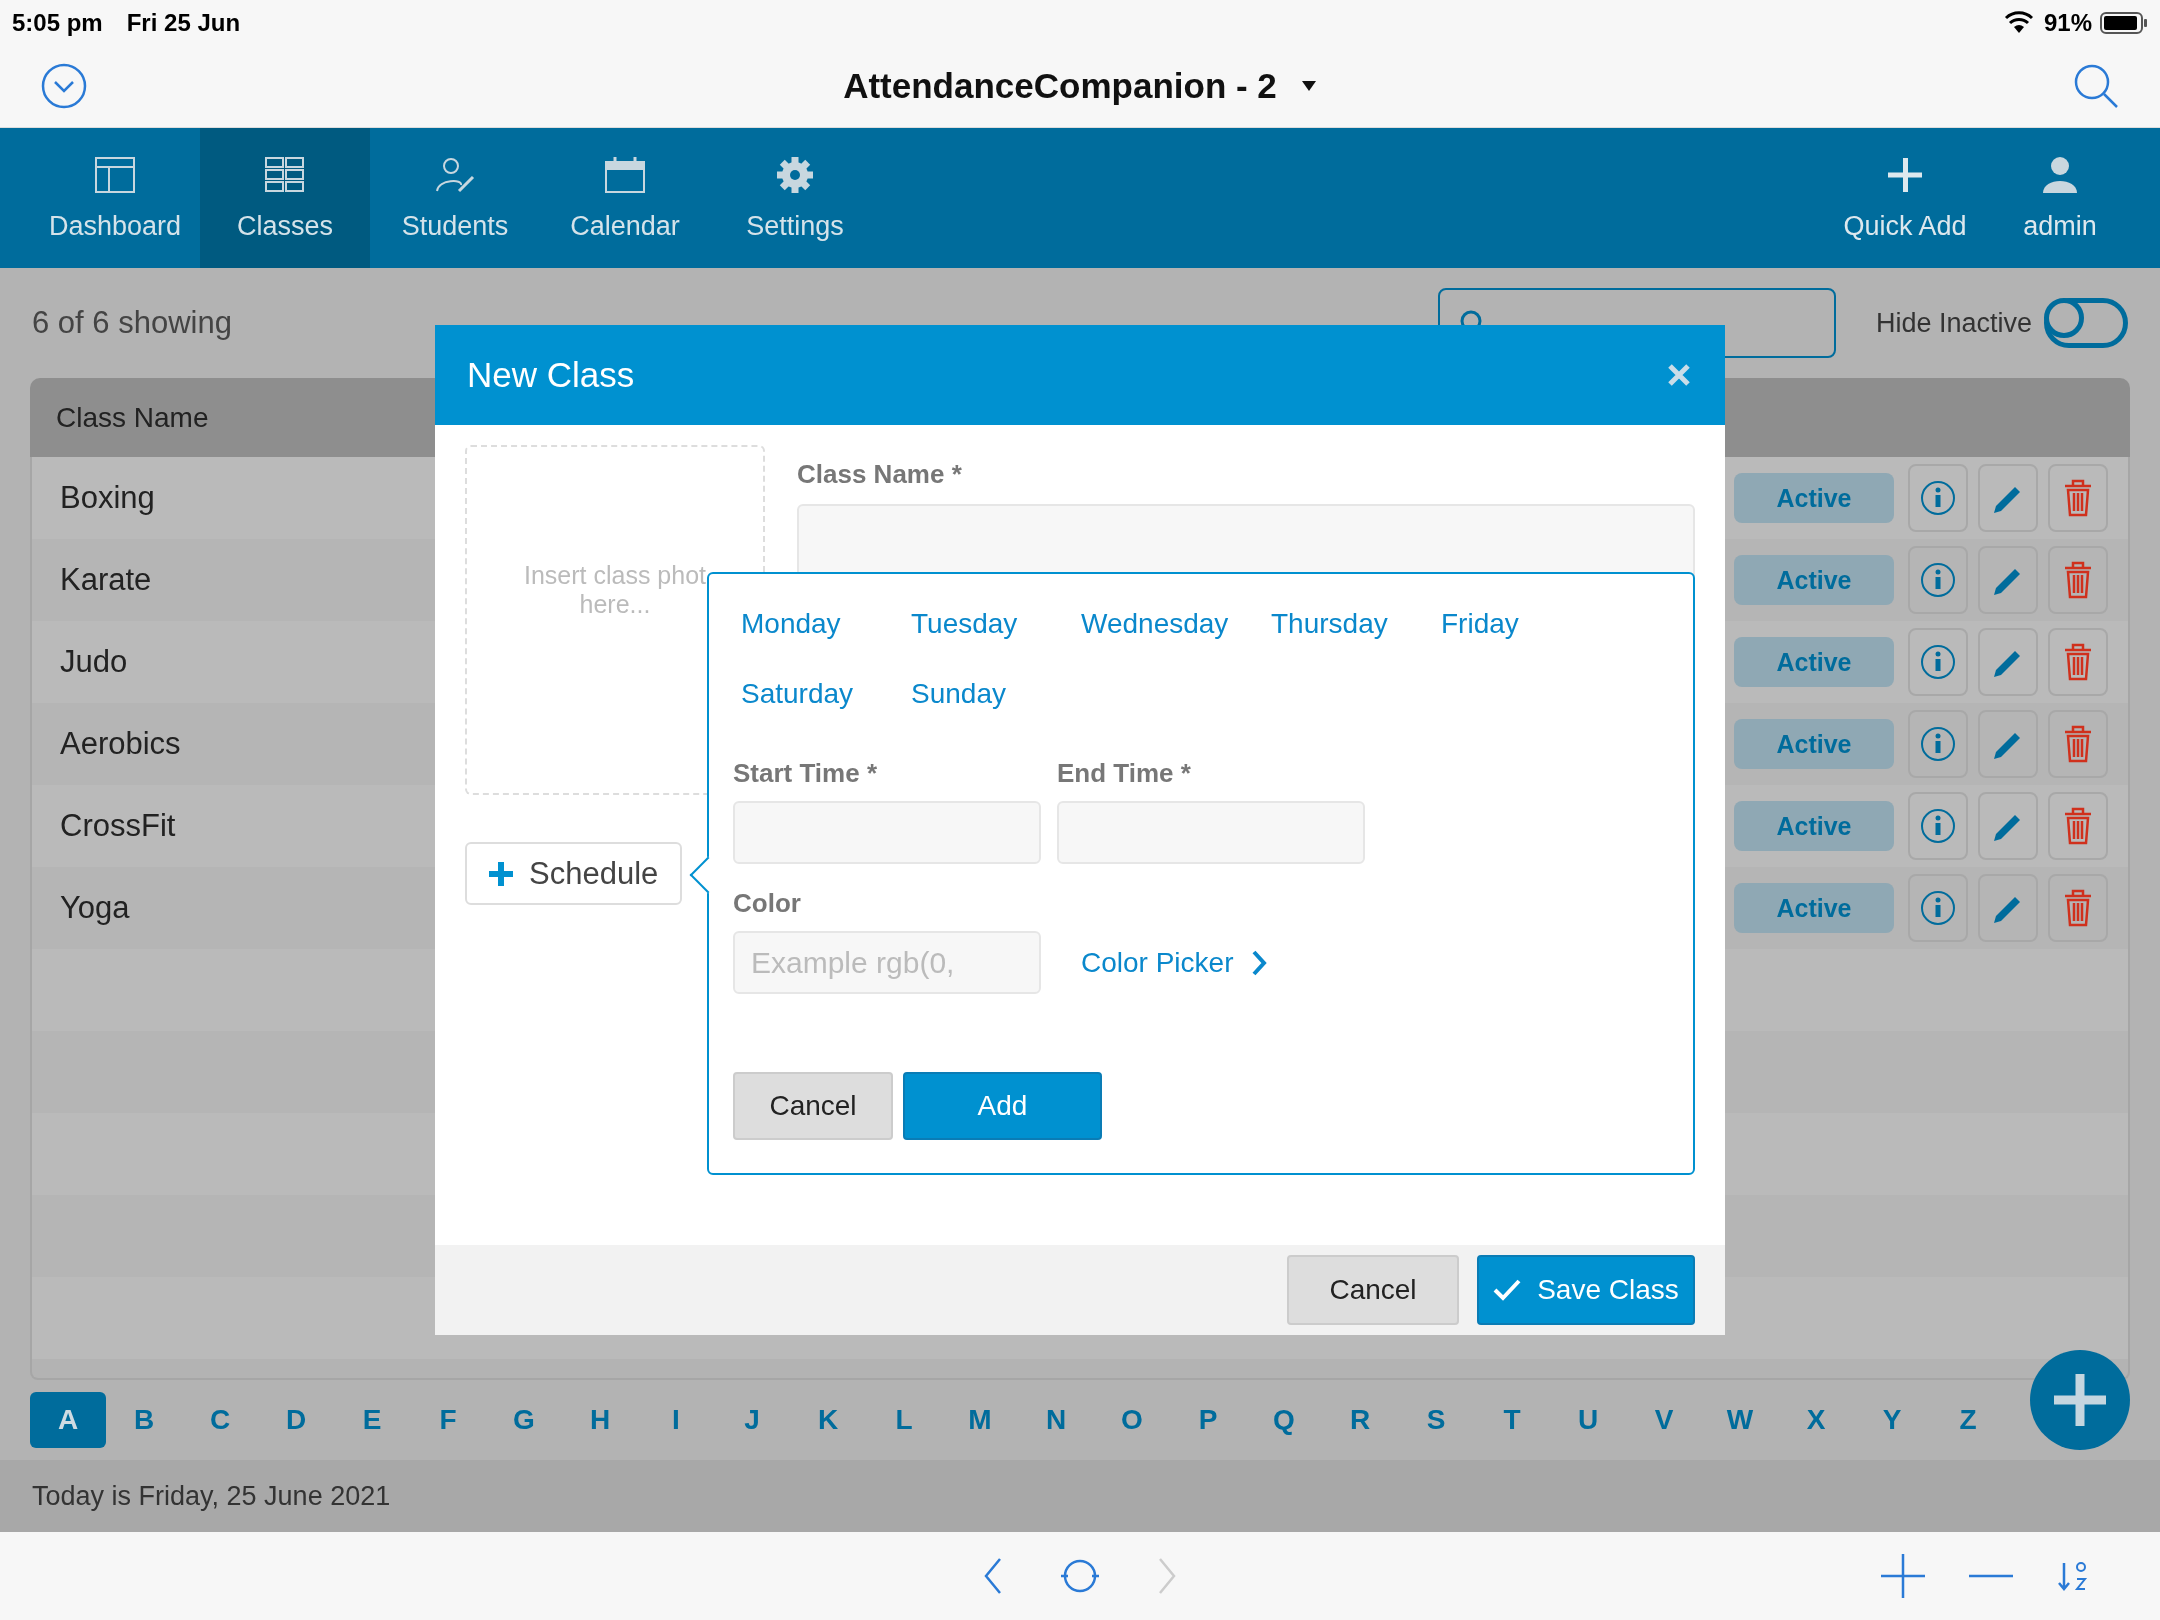  What do you see at coordinates (120, 744) in the screenshot?
I see `class-name-cell: Aerobics` at bounding box center [120, 744].